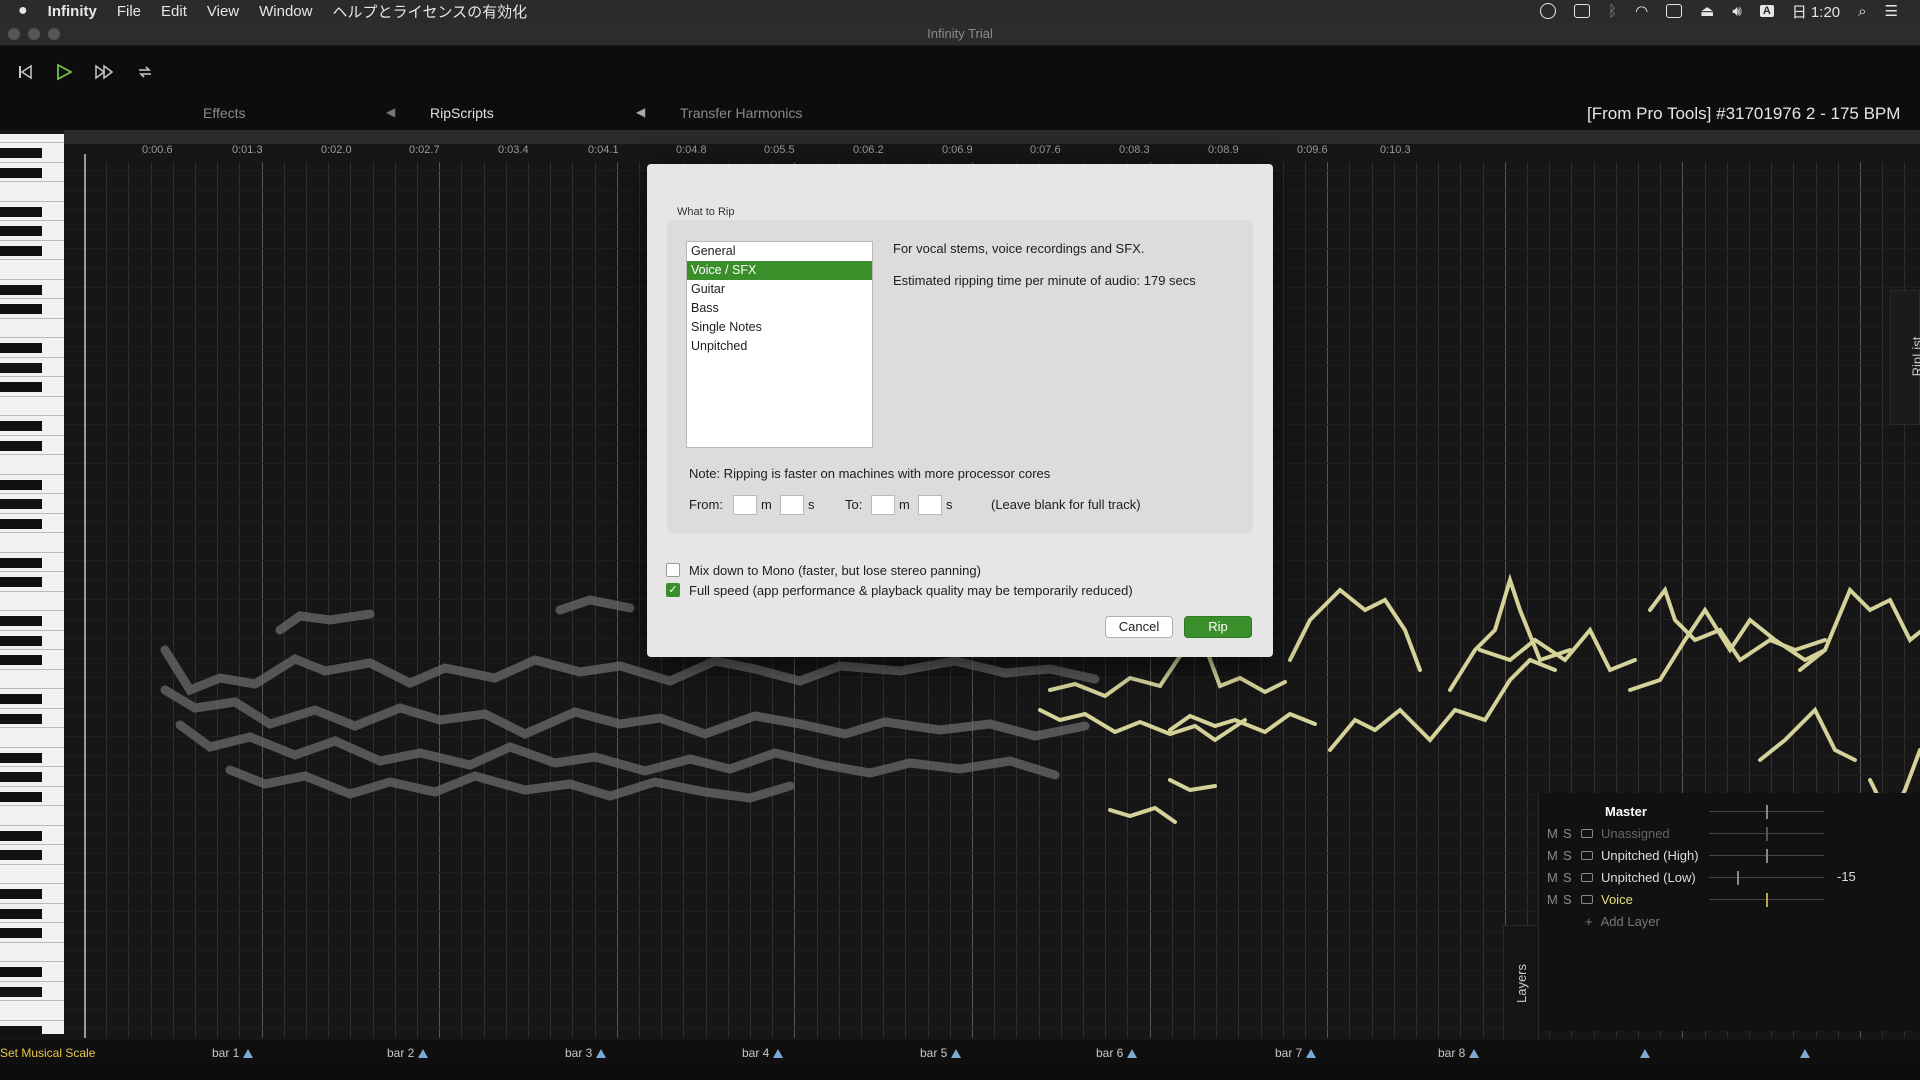 The image size is (1920, 1080). I want to click on layers-tab: Layers, so click(1521, 982).